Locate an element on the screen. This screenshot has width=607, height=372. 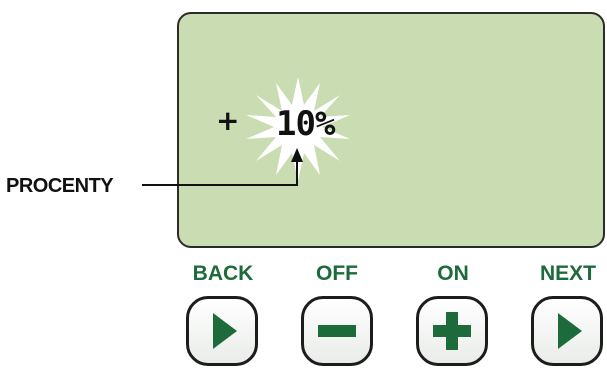
off-button is located at coordinates (337, 331).